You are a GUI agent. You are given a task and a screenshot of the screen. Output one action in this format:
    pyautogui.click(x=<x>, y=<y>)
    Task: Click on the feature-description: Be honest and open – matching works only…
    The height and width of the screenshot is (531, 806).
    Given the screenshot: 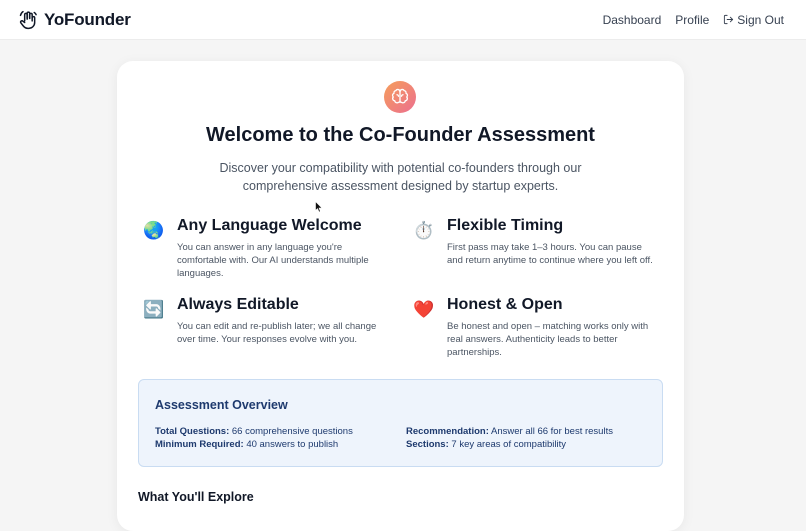 What is the action you would take?
    pyautogui.click(x=548, y=339)
    